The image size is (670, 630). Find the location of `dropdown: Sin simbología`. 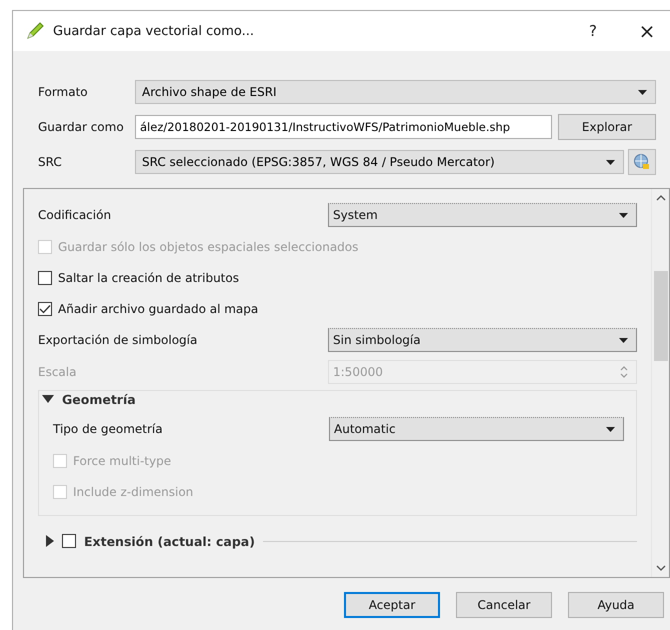

dropdown: Sin simbología is located at coordinates (482, 340).